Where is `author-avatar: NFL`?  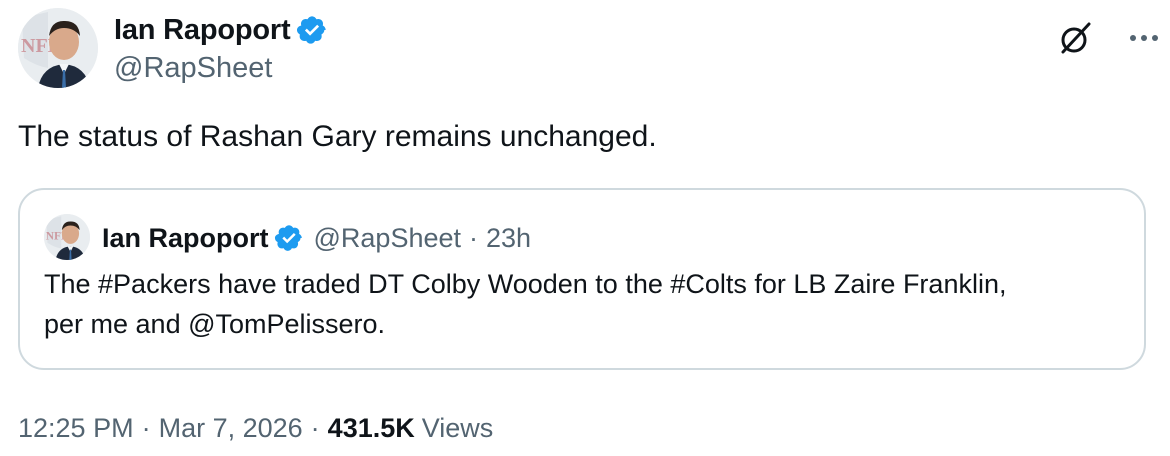
author-avatar: NFL is located at coordinates (58, 48).